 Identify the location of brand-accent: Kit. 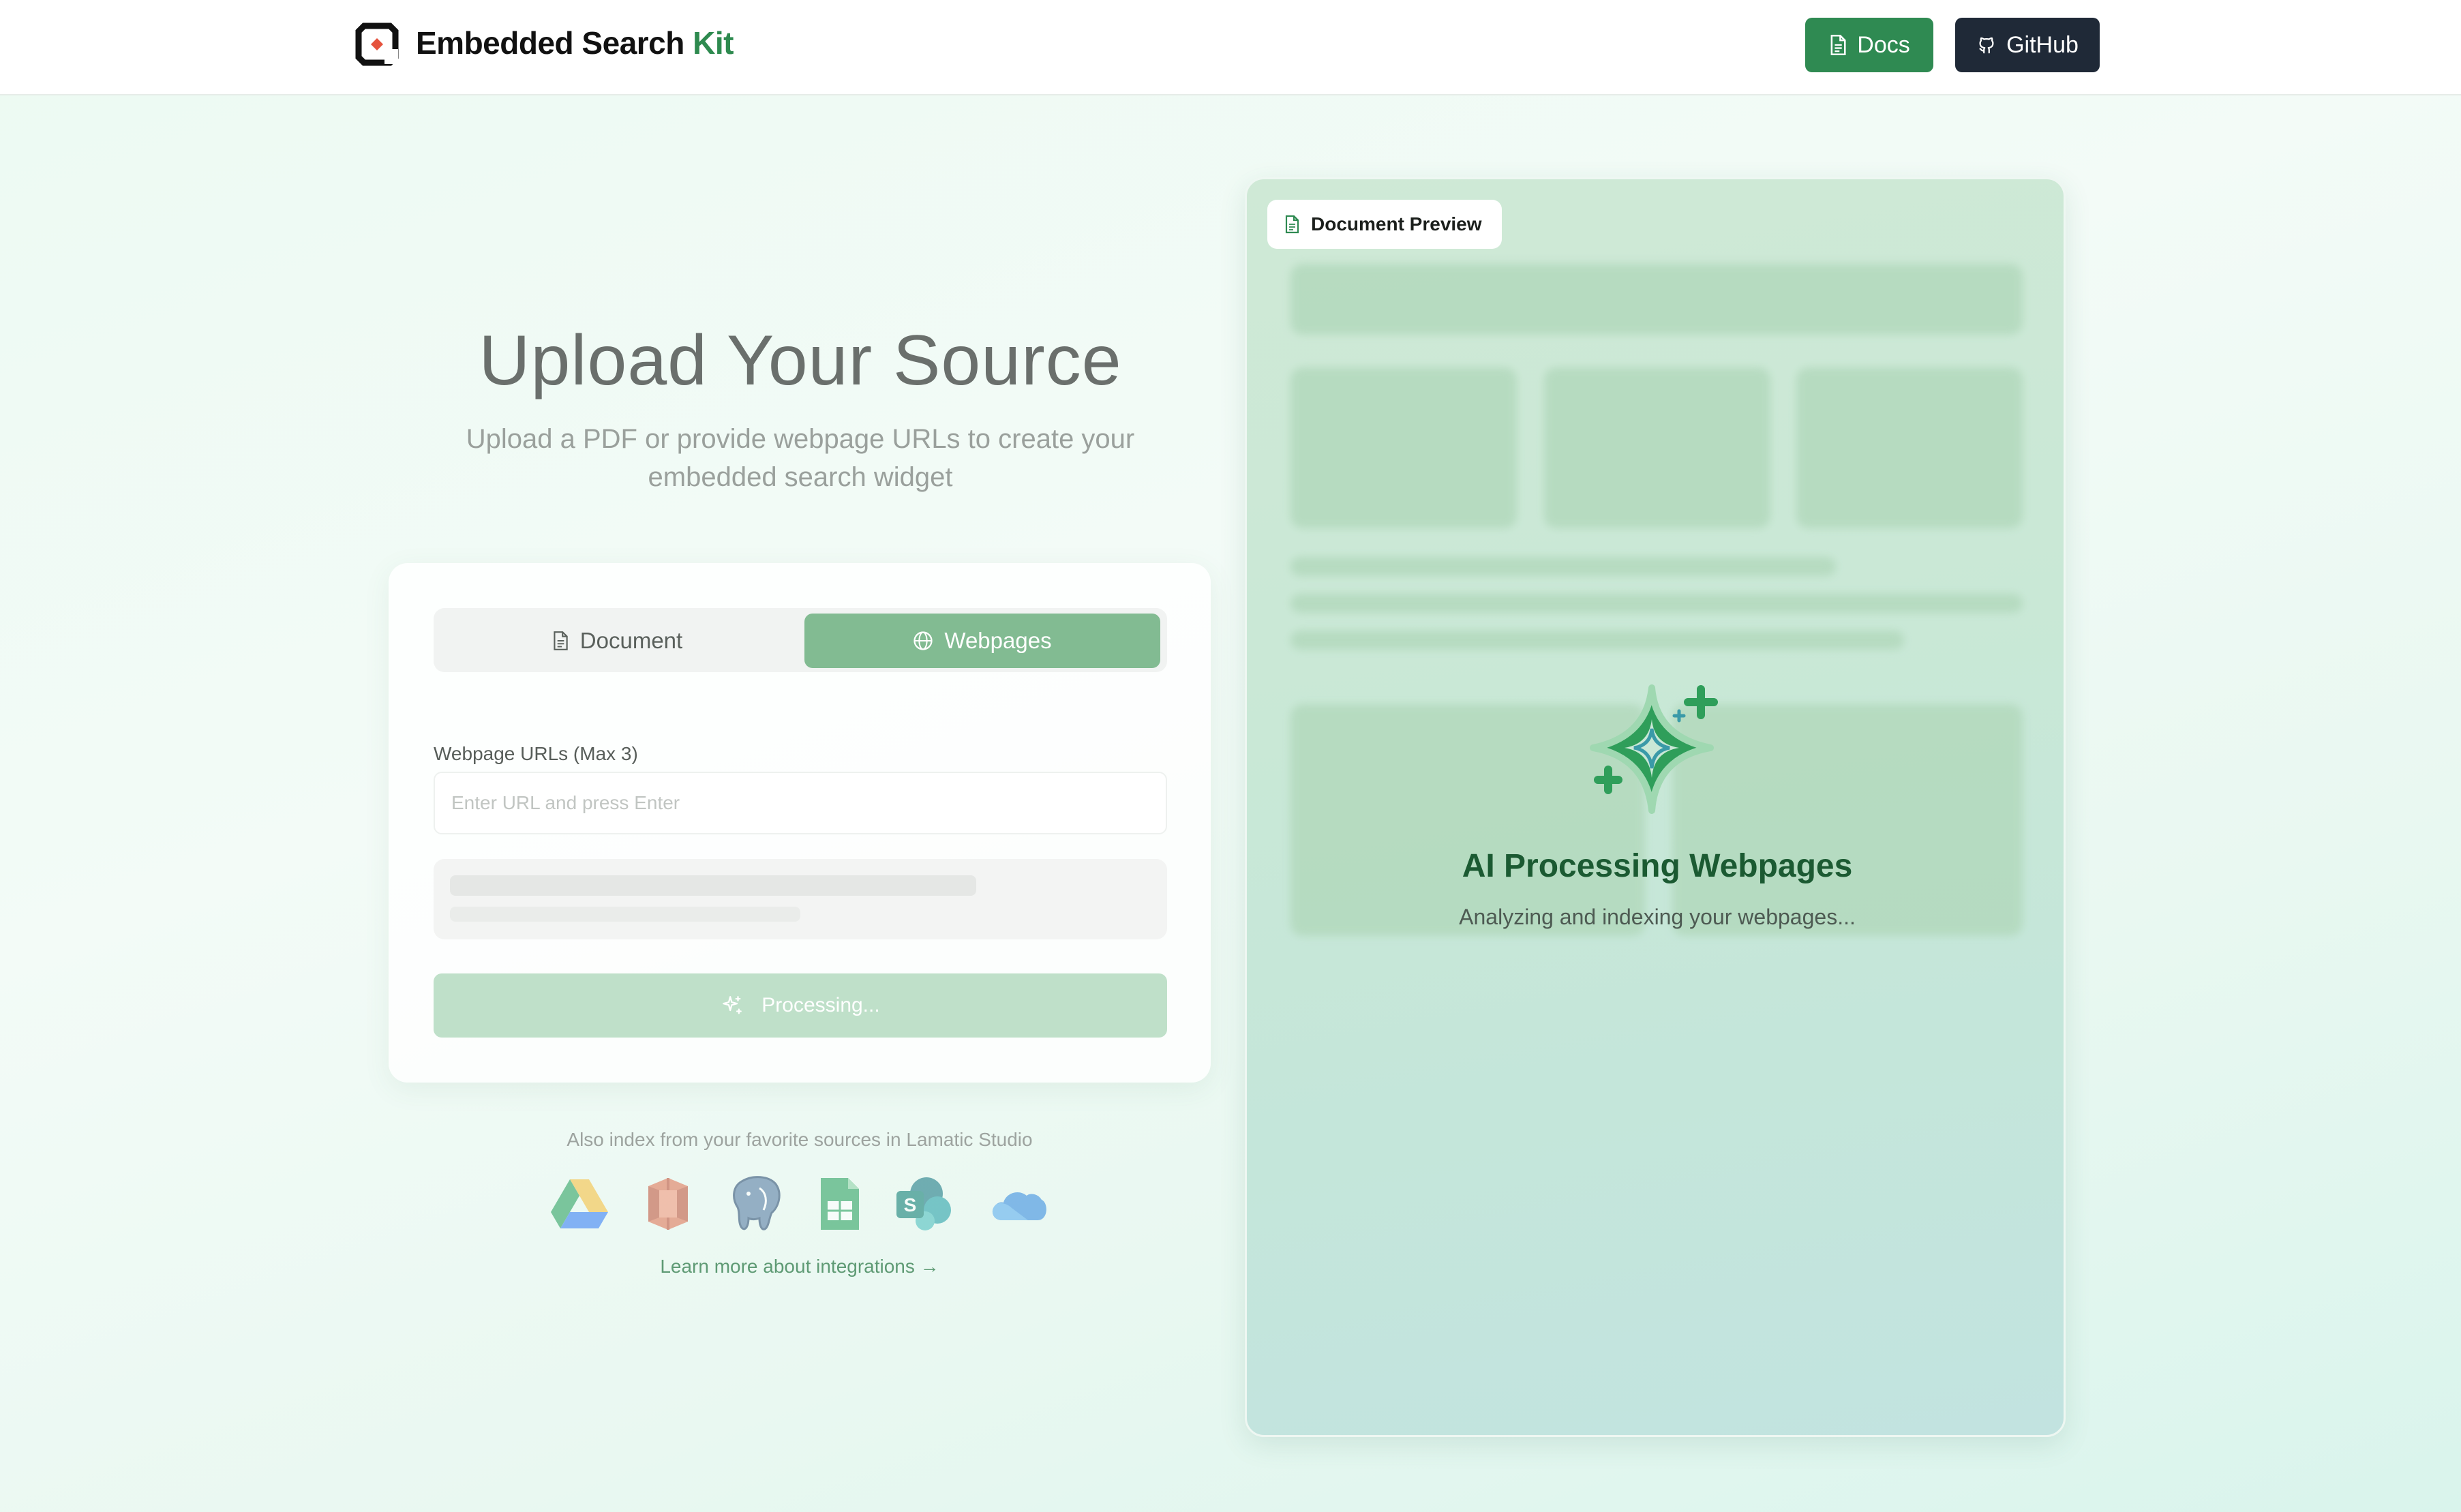
(713, 43).